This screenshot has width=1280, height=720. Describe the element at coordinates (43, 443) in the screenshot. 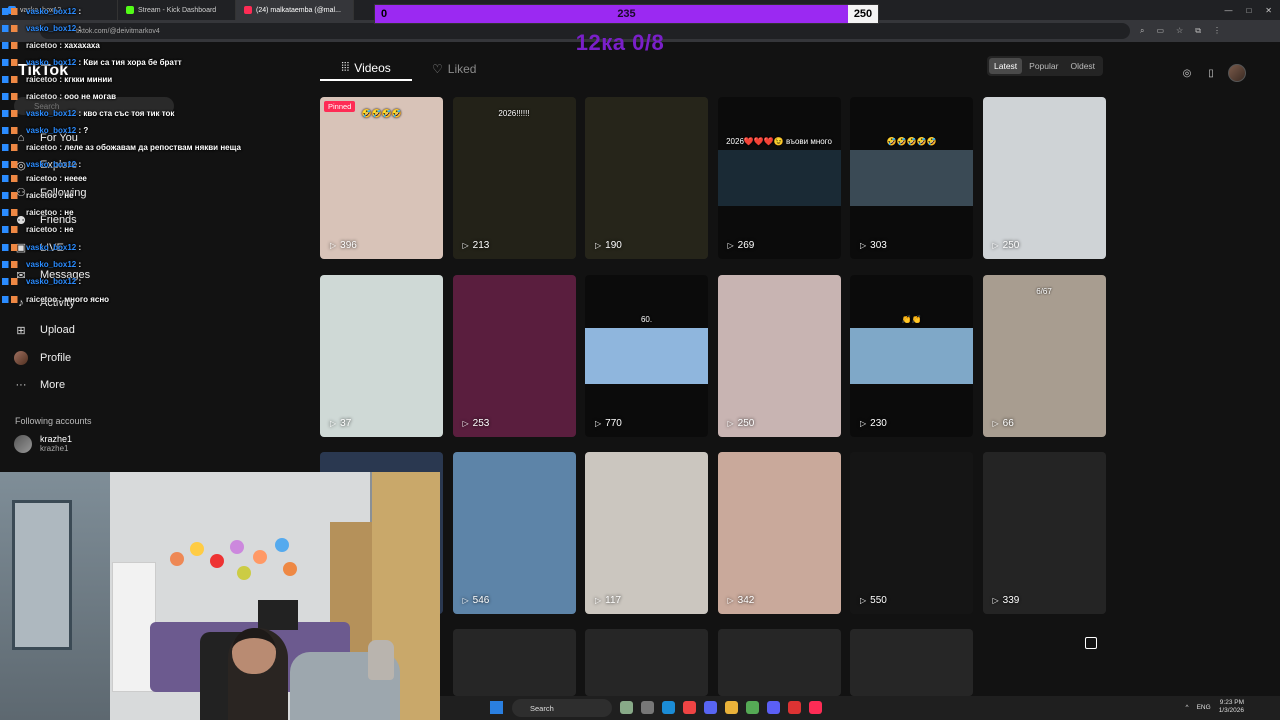

I see `following-account: krazhe1 krazhe1` at that location.